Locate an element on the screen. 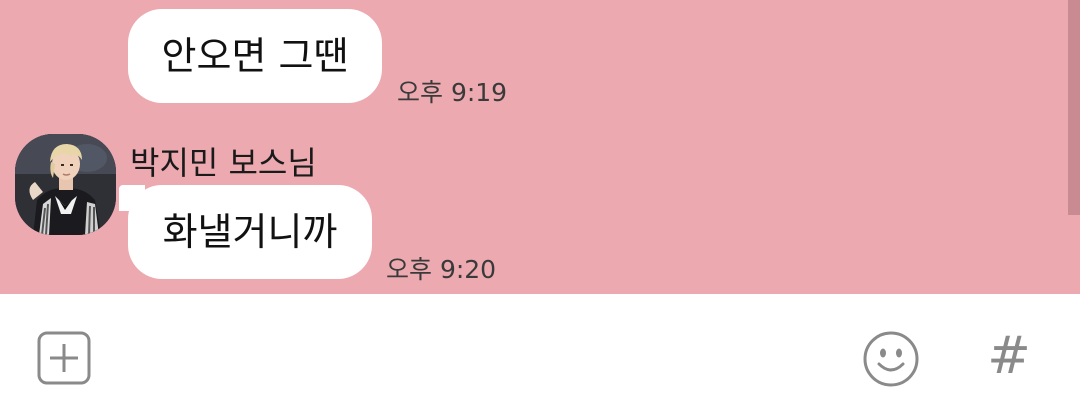  avatar-photo is located at coordinates (65, 184).